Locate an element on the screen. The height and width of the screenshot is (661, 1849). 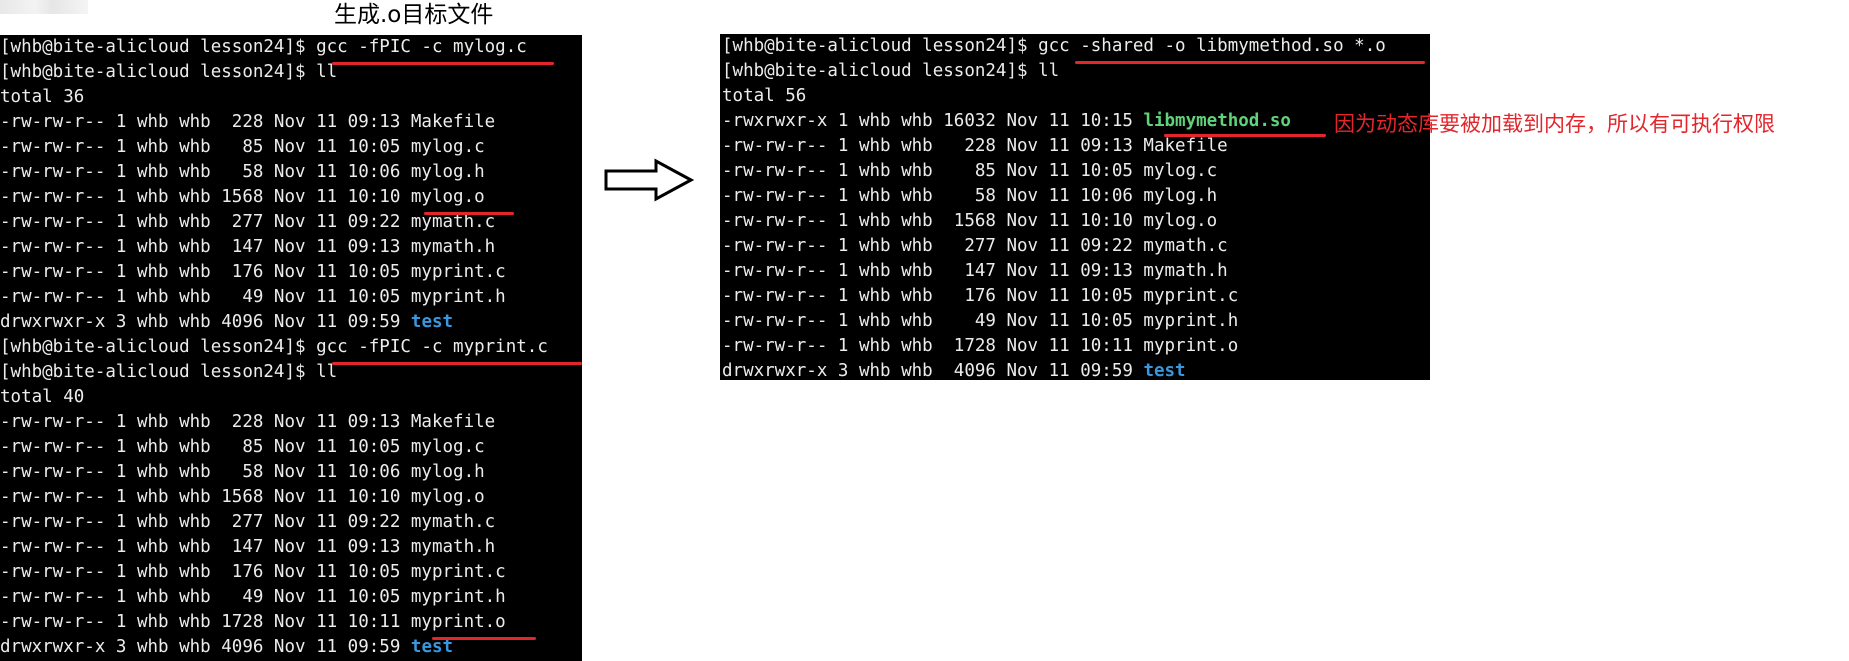
right-arrow-icon is located at coordinates (649, 180).